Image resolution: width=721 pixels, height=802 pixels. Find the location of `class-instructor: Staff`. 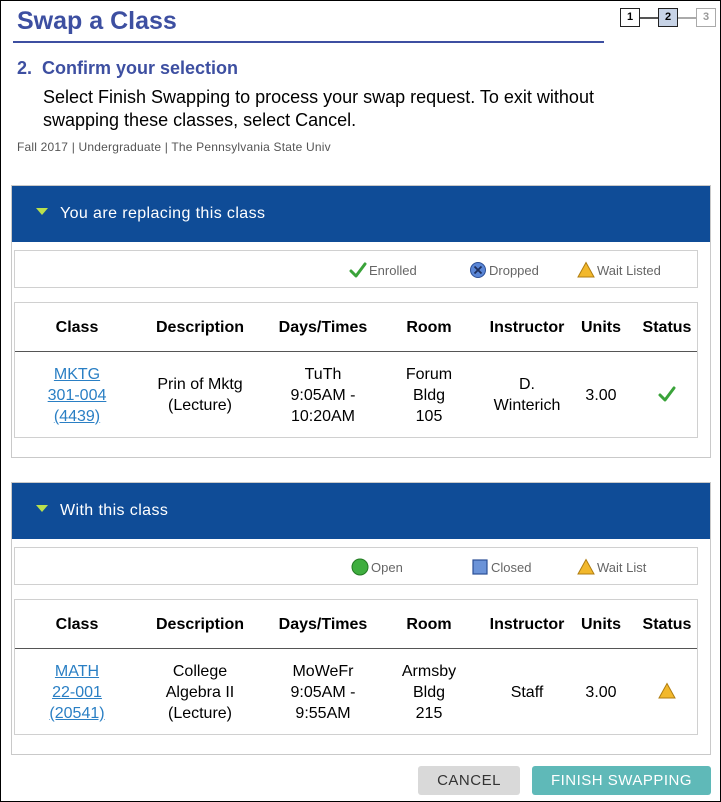

class-instructor: Staff is located at coordinates (527, 692).